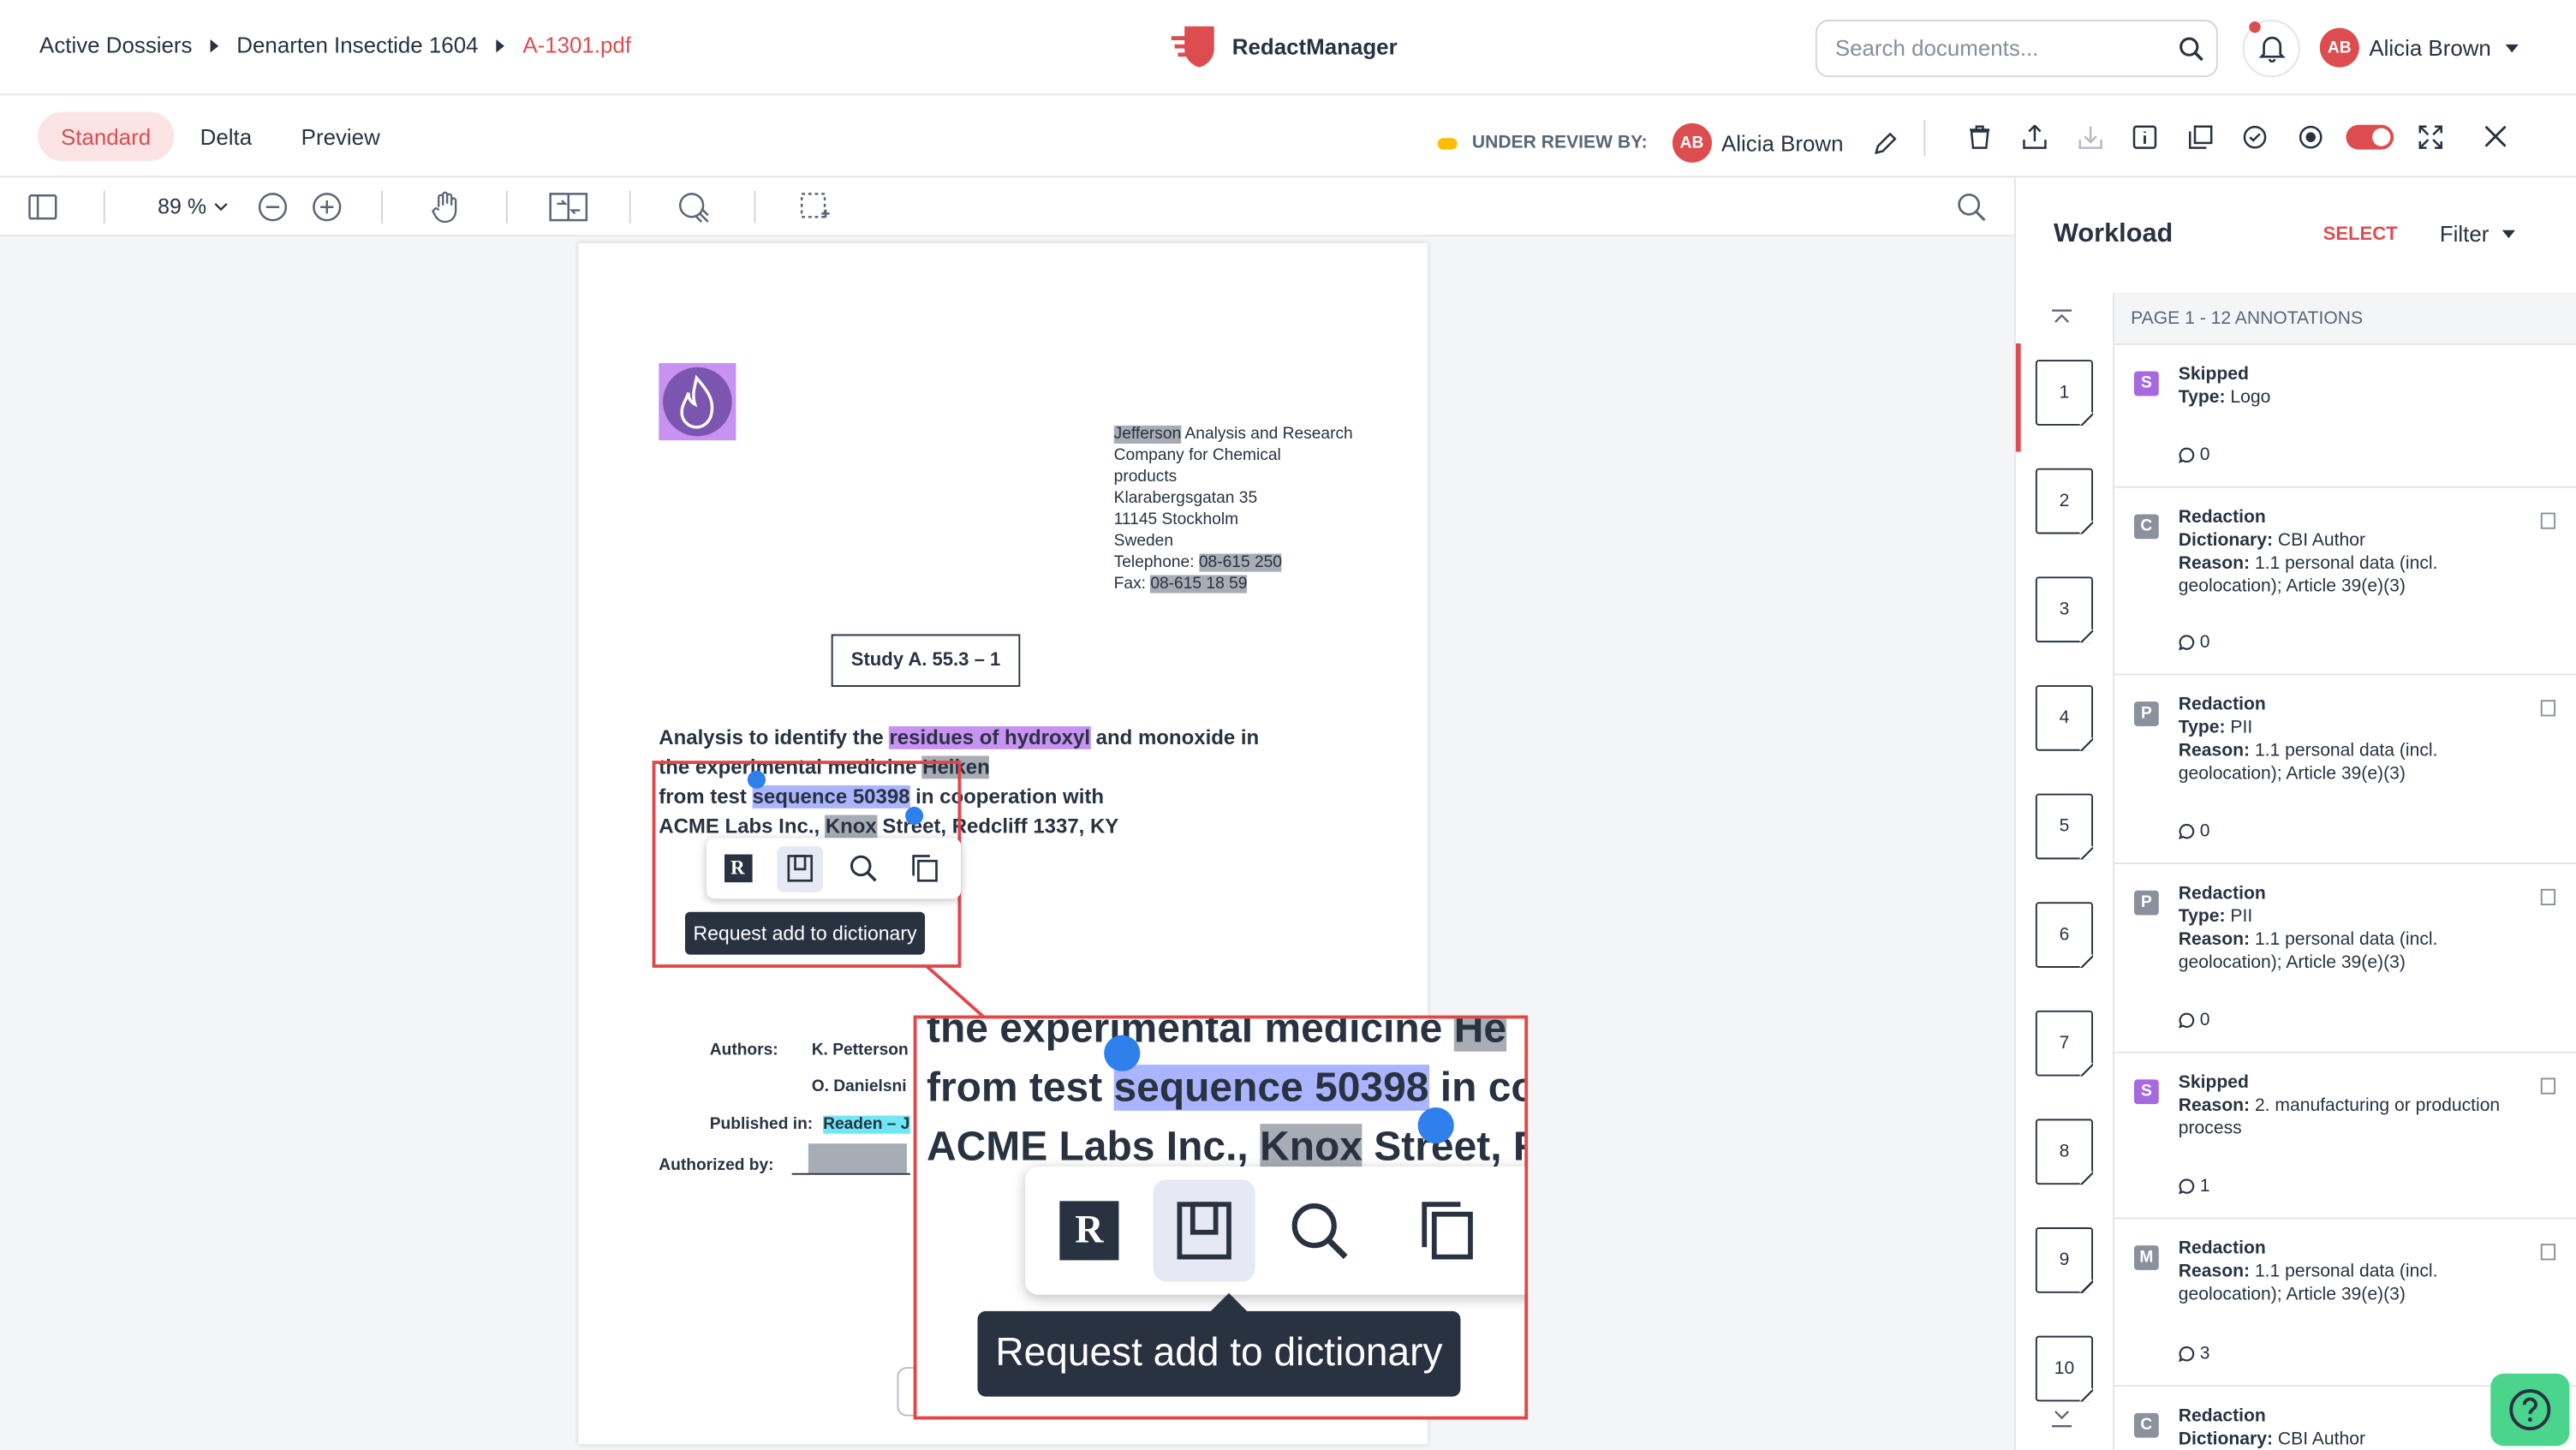 The height and width of the screenshot is (1450, 2576). What do you see at coordinates (2548, 521) in the screenshot?
I see `book-icon` at bounding box center [2548, 521].